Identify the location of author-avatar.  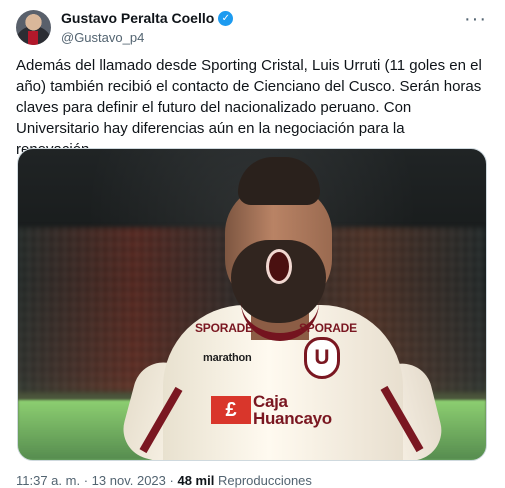
(33, 27).